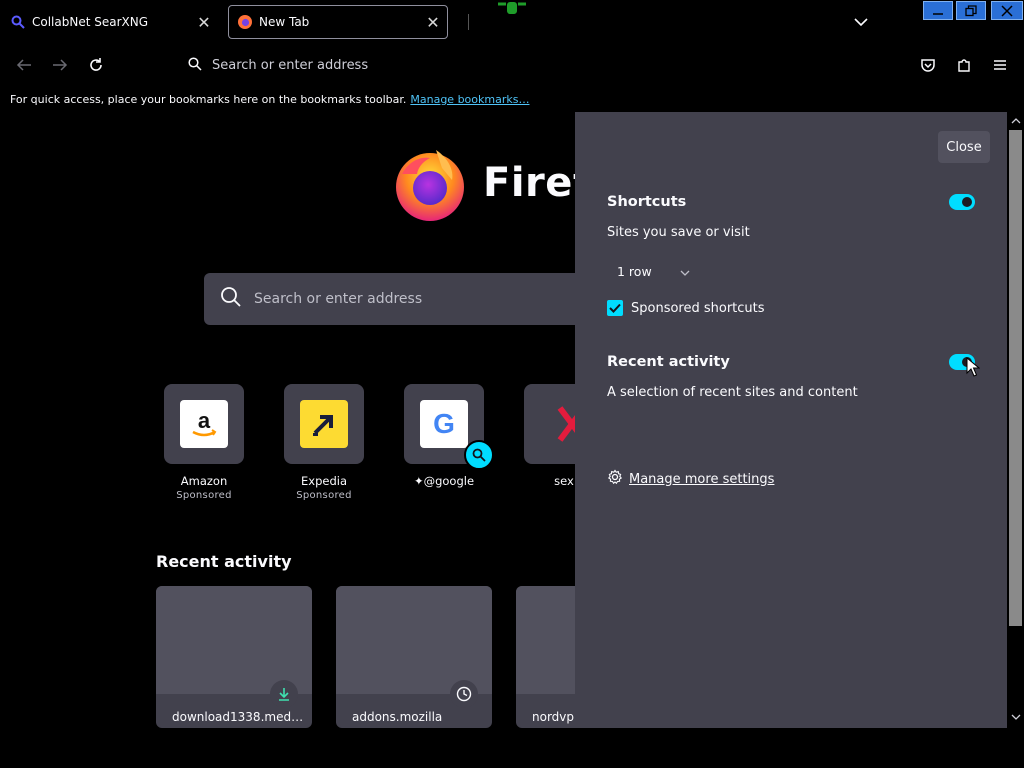  Describe the element at coordinates (284, 22) in the screenshot. I see `tab-title: New Tab` at that location.